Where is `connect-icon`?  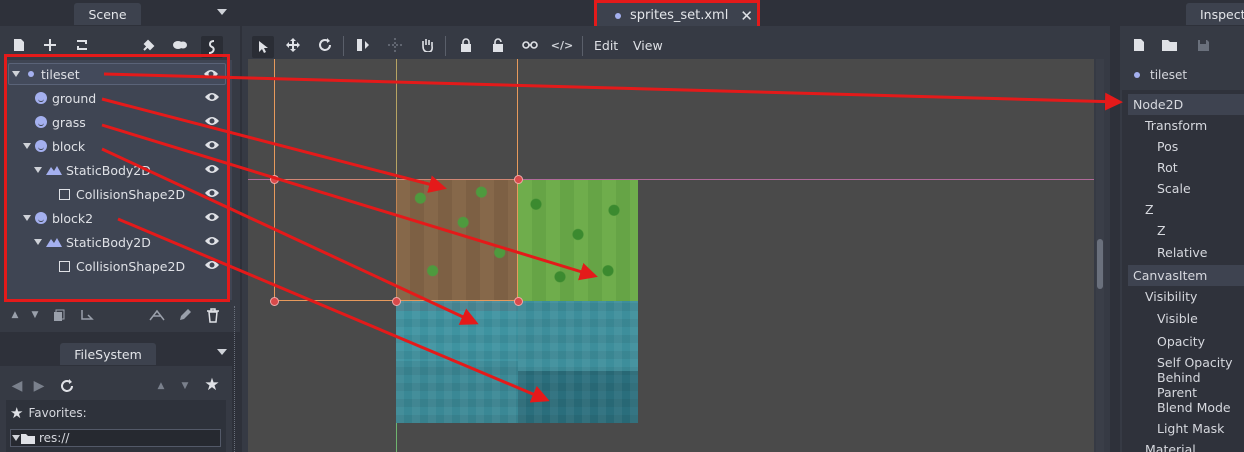
connect-icon is located at coordinates (149, 45).